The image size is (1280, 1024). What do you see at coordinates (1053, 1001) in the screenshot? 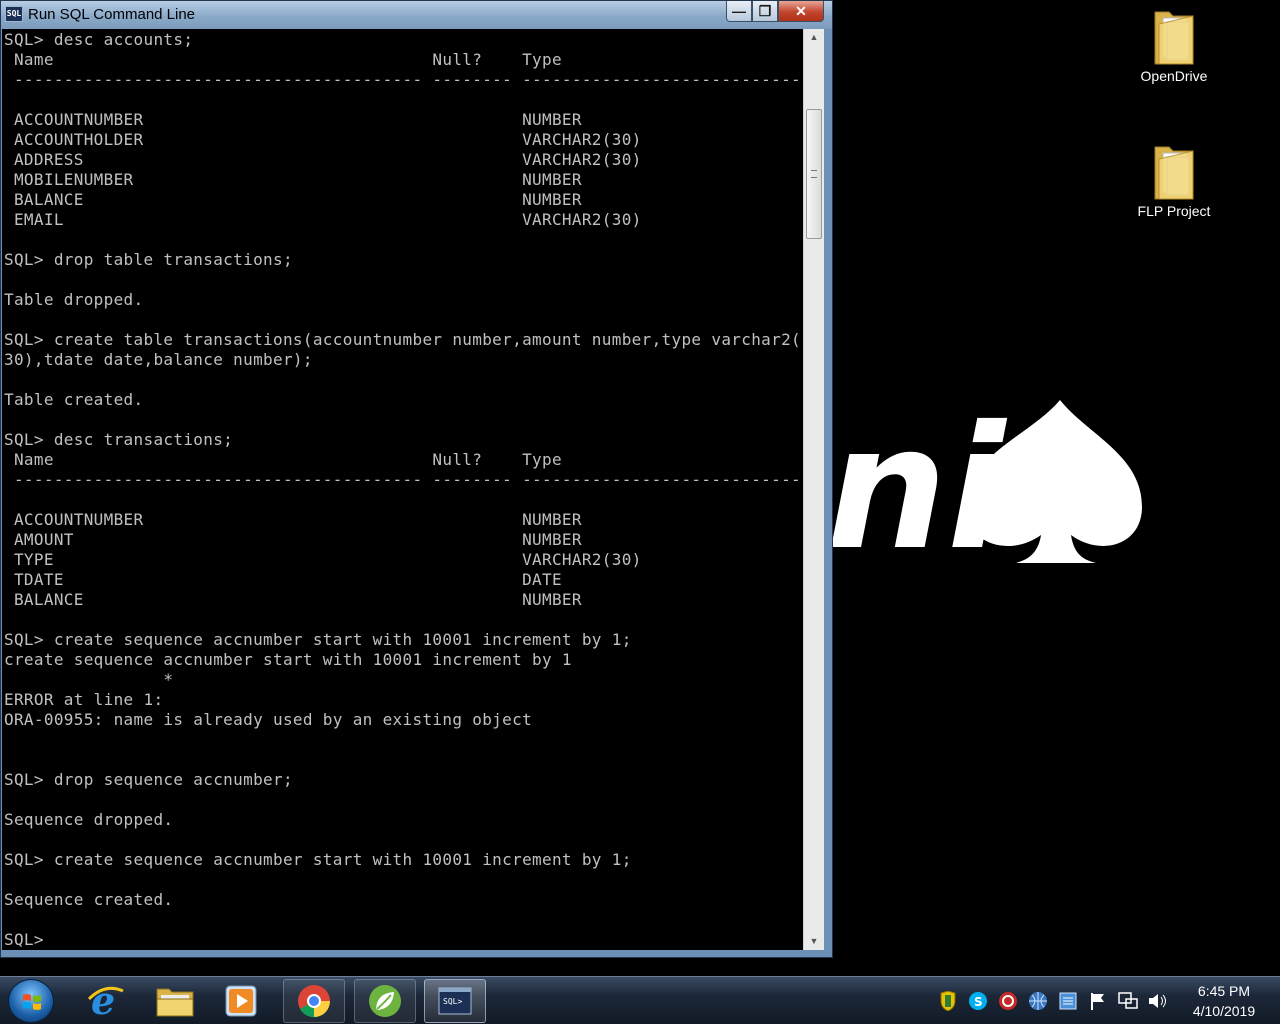
I see `system-tray: S` at bounding box center [1053, 1001].